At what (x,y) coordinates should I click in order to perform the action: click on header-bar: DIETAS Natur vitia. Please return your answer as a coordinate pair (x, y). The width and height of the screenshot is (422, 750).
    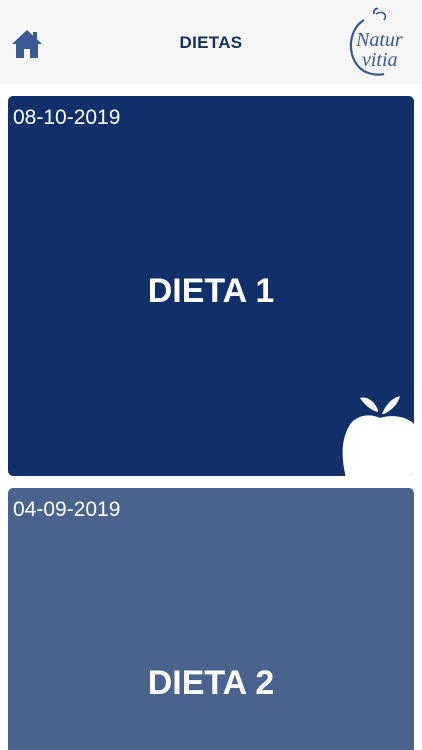
    Looking at the image, I should click on (211, 42).